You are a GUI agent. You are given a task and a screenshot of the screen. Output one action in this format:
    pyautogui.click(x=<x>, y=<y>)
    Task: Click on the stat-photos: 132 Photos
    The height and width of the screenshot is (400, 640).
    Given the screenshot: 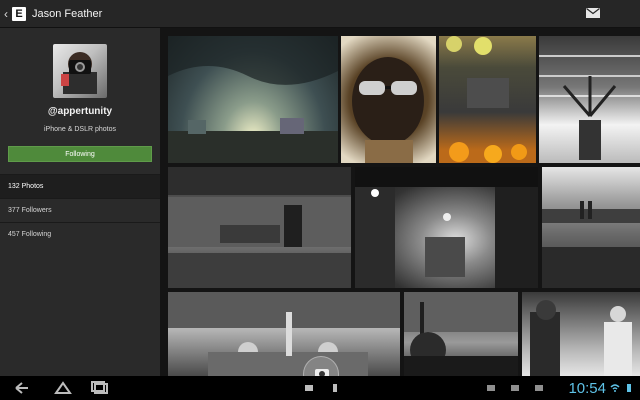 What is the action you would take?
    pyautogui.click(x=80, y=186)
    